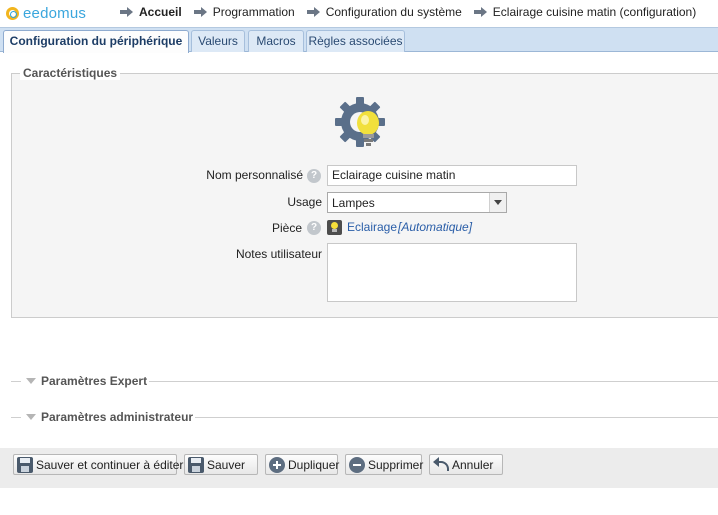 The width and height of the screenshot is (718, 515). I want to click on save-button: Sauver, so click(221, 464).